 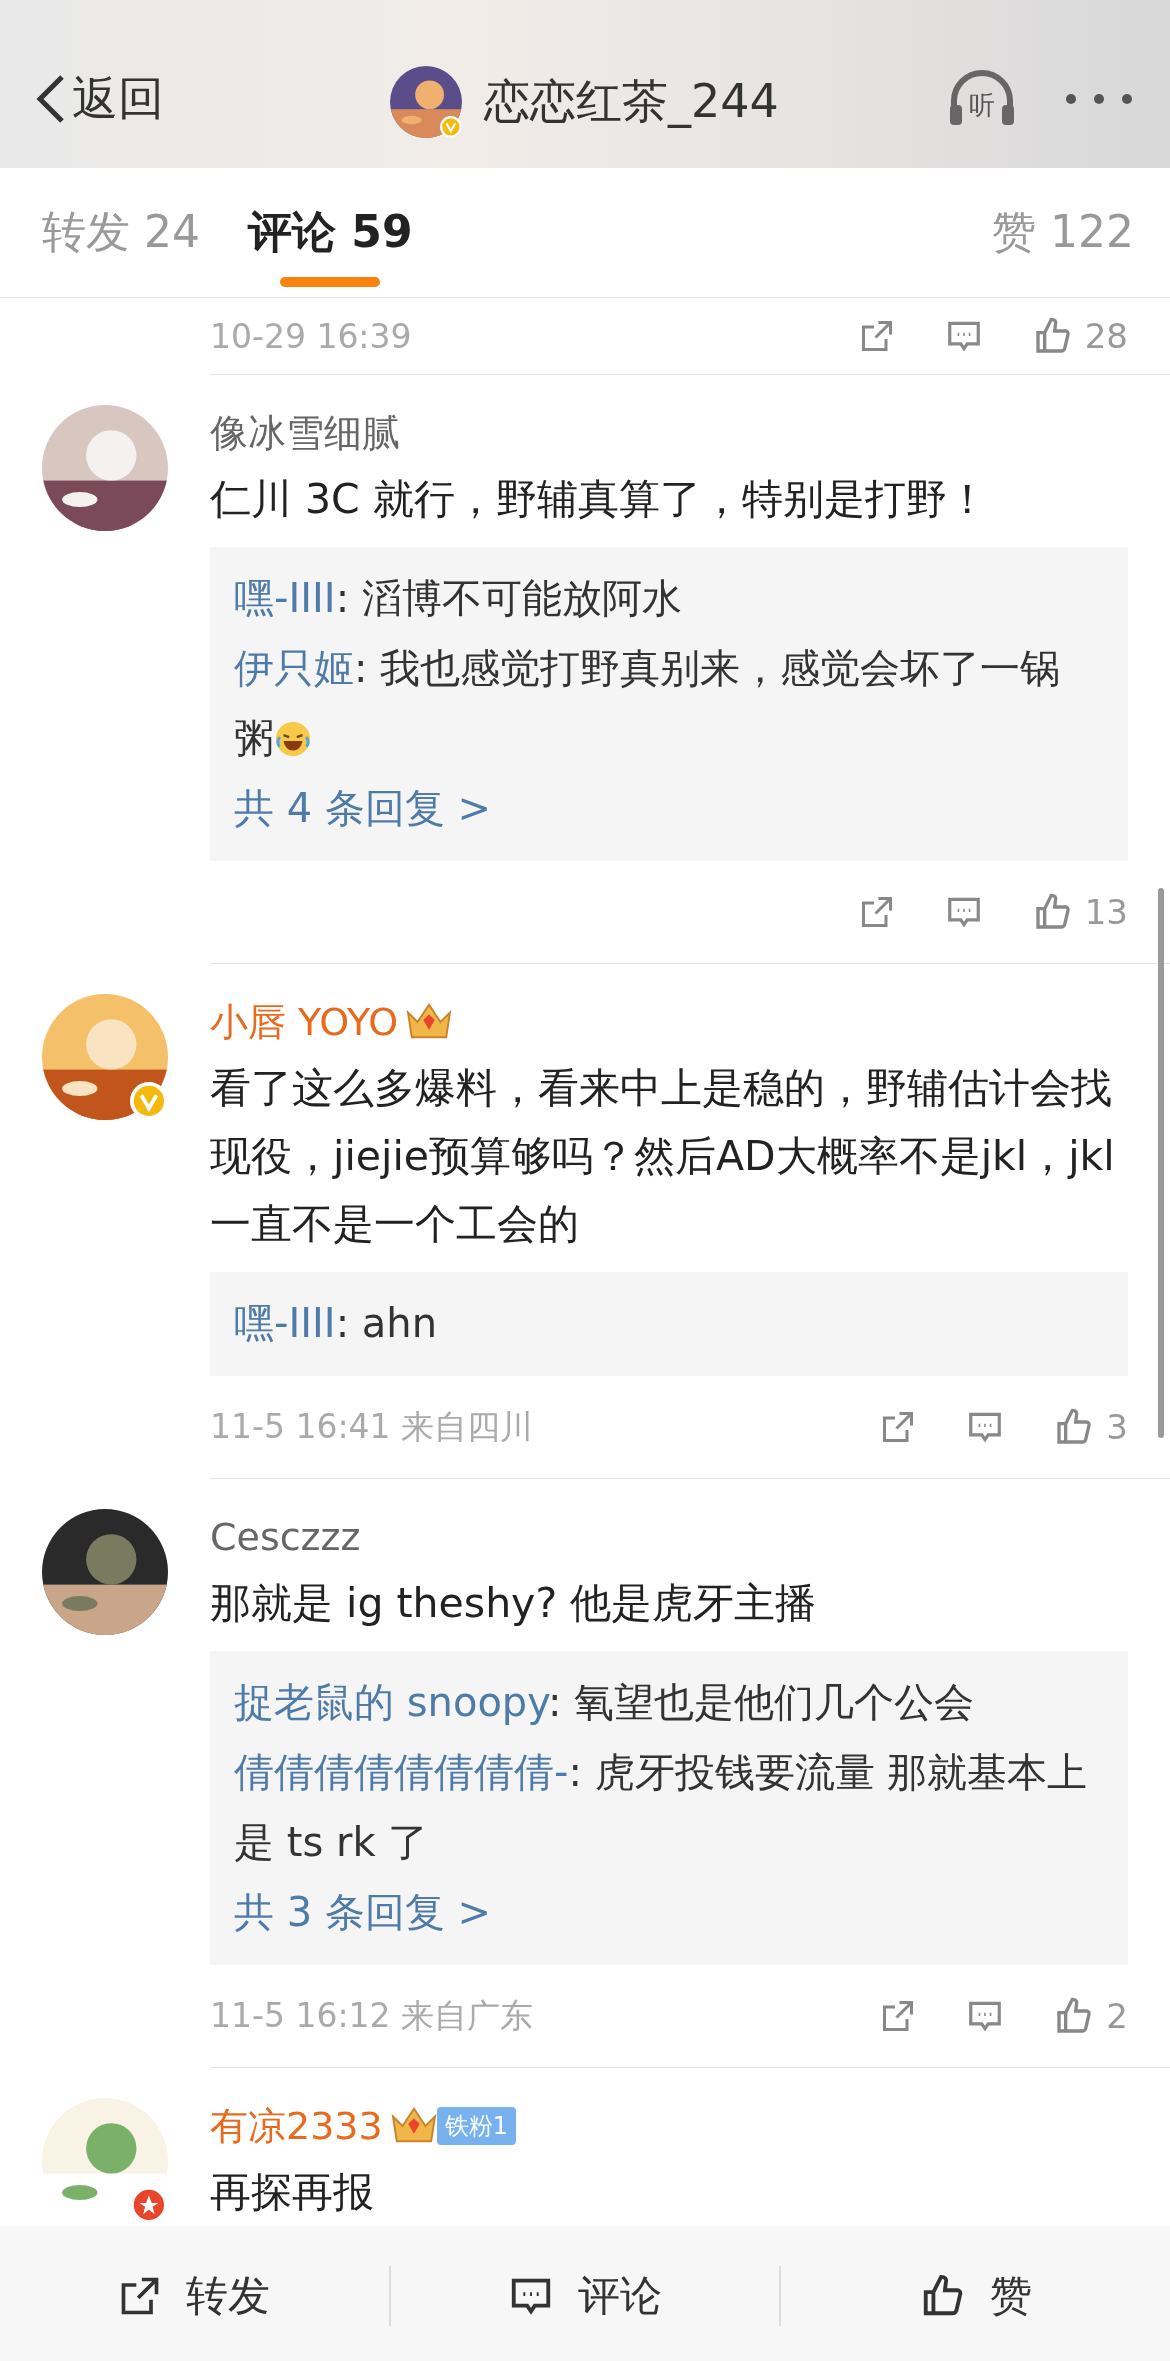 I want to click on verified-icon, so click(x=451, y=127).